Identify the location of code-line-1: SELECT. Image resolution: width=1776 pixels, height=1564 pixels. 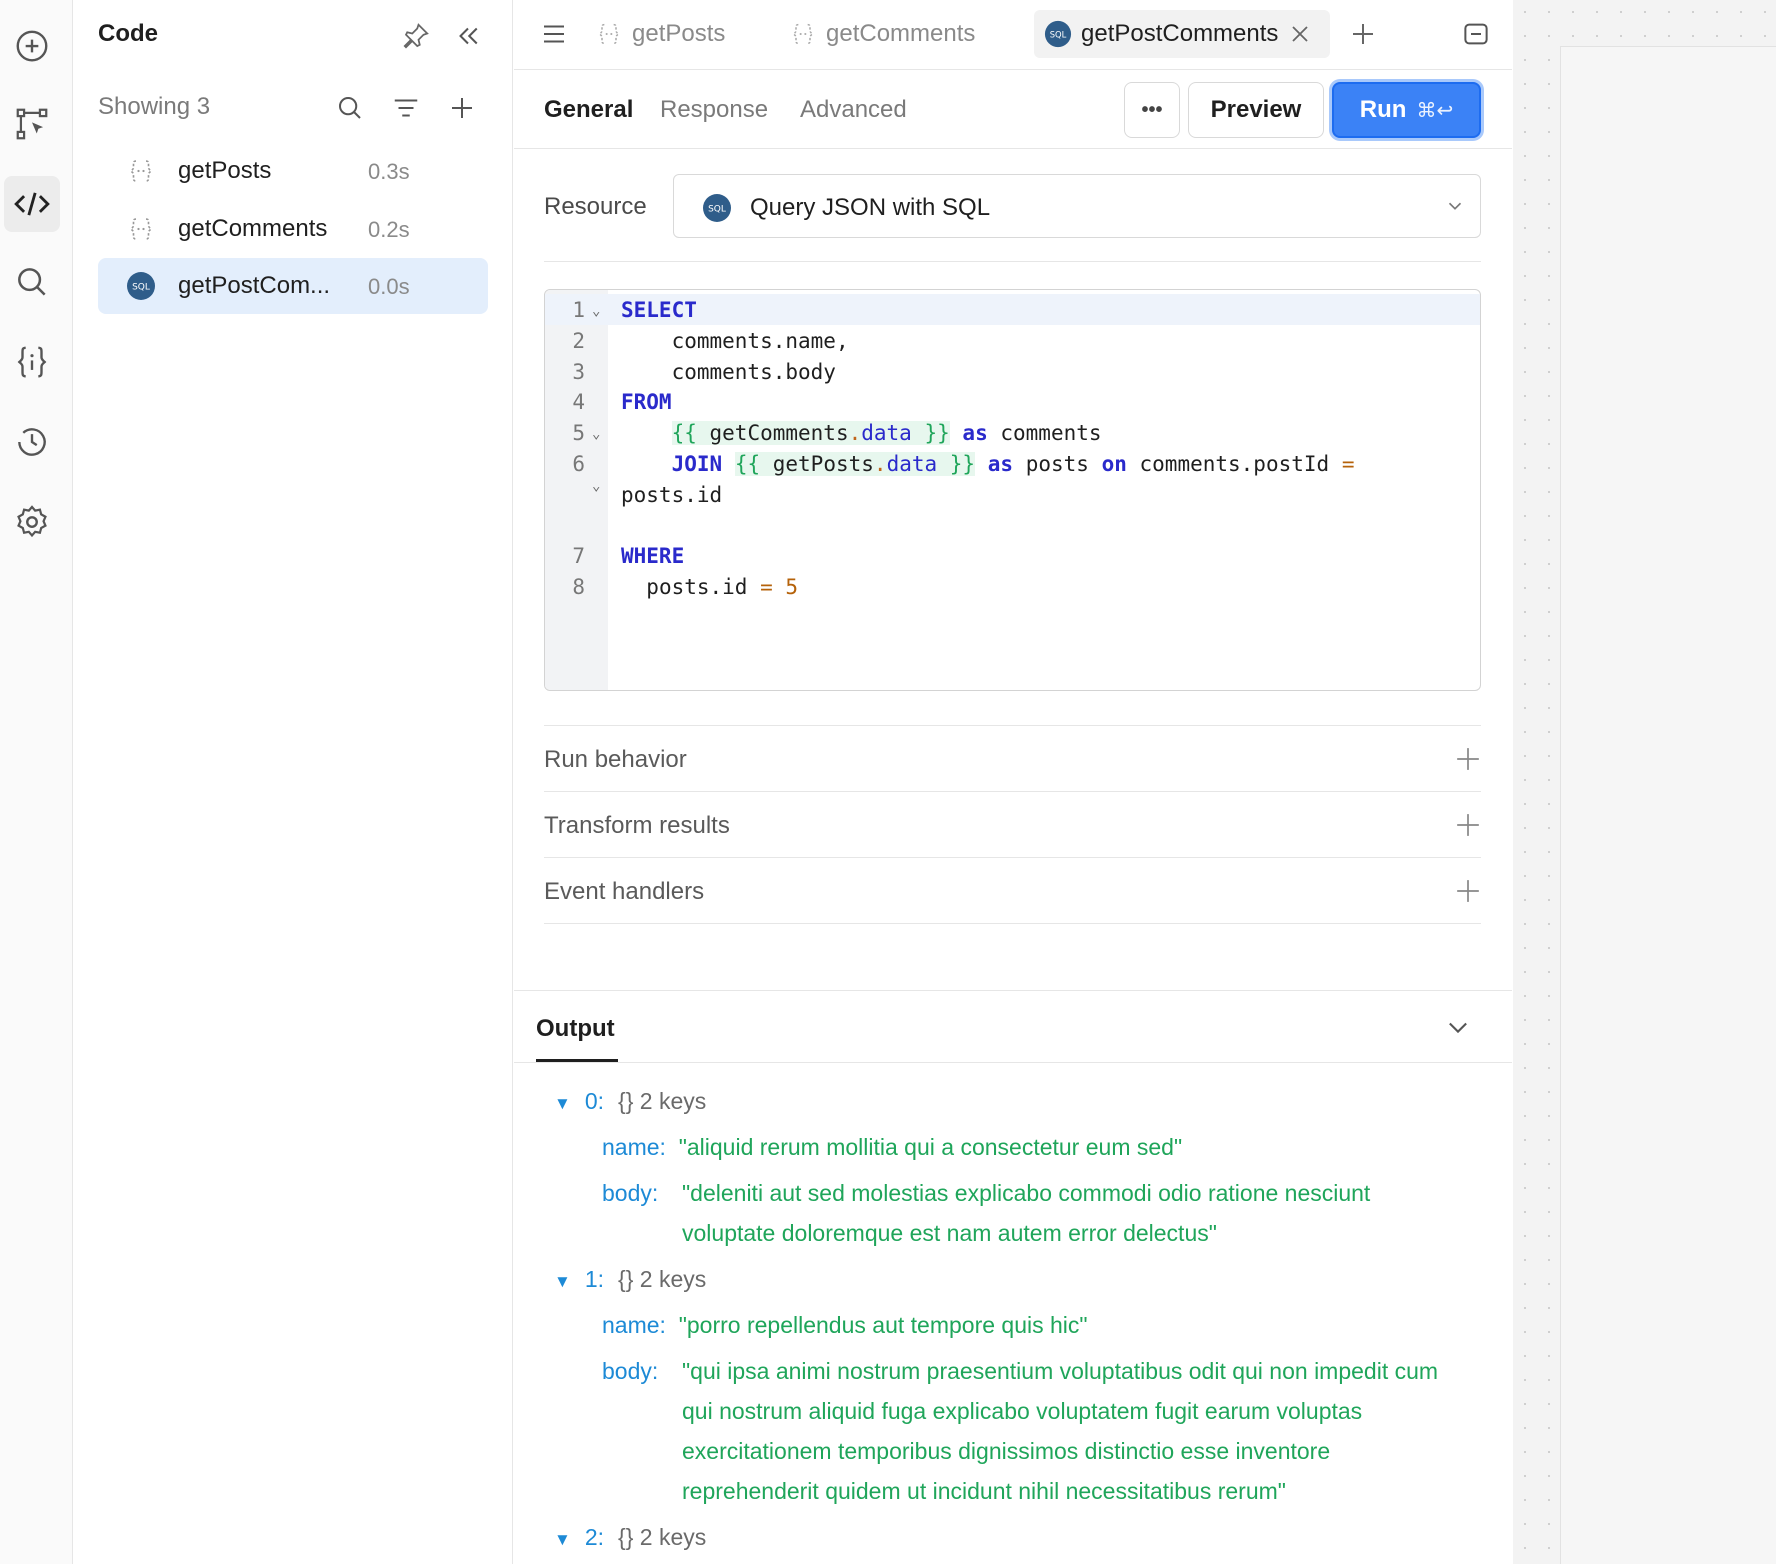
(659, 310).